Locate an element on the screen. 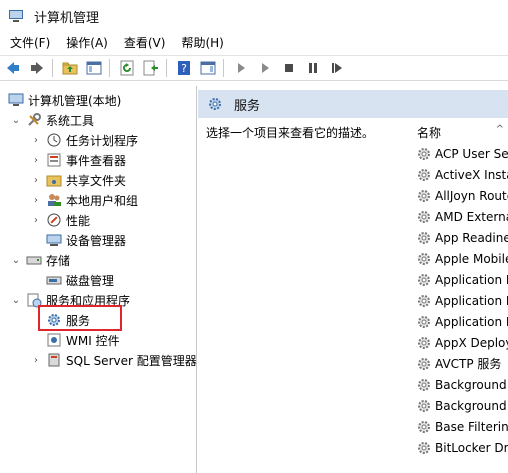  service-name: Base Filtering is located at coordinates (471, 426).